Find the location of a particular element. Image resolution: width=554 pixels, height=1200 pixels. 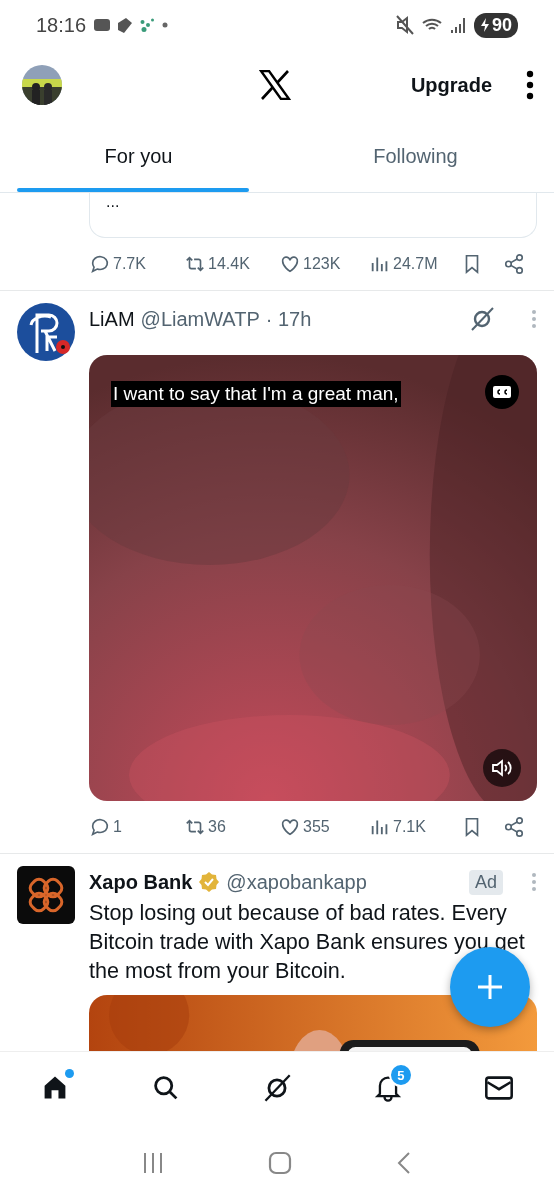

video-caption: I want to say that I'm a great man, is located at coordinates (256, 394).